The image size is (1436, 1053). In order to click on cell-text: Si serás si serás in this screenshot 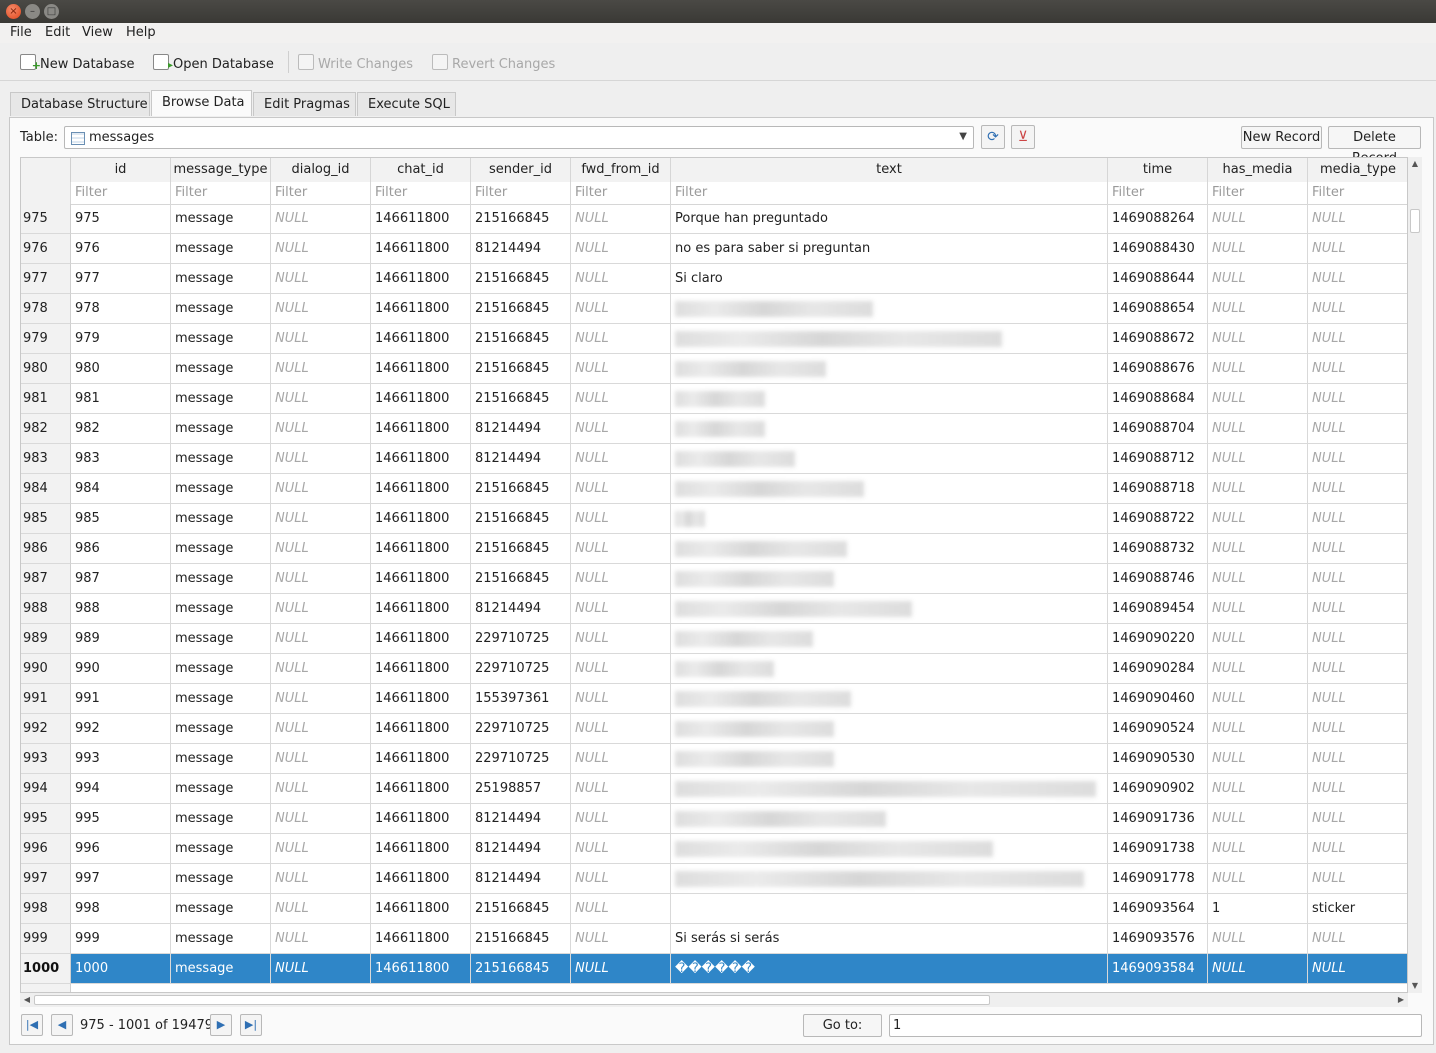, I will do `click(889, 939)`.